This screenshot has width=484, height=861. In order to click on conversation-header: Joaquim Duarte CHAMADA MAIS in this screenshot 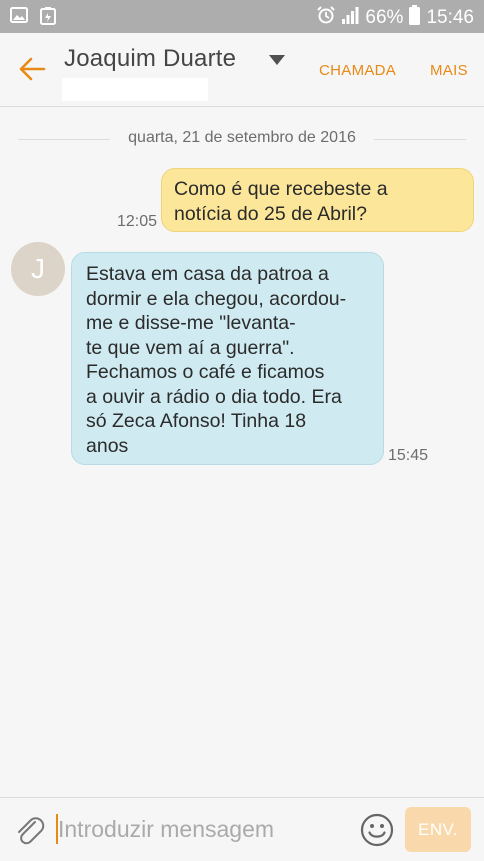, I will do `click(242, 70)`.